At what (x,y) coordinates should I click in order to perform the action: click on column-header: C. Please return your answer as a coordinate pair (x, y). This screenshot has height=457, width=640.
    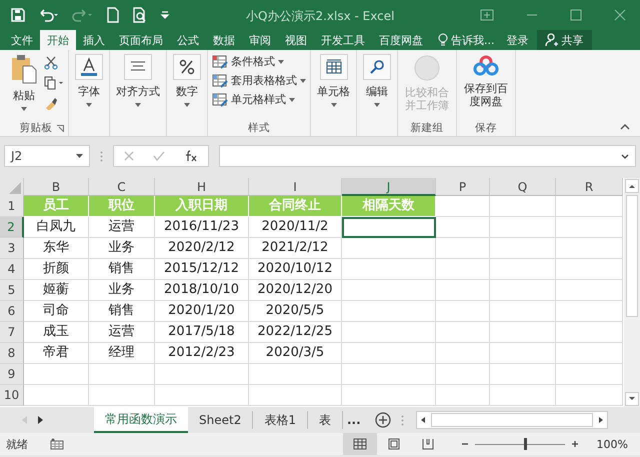
    Looking at the image, I should click on (122, 187).